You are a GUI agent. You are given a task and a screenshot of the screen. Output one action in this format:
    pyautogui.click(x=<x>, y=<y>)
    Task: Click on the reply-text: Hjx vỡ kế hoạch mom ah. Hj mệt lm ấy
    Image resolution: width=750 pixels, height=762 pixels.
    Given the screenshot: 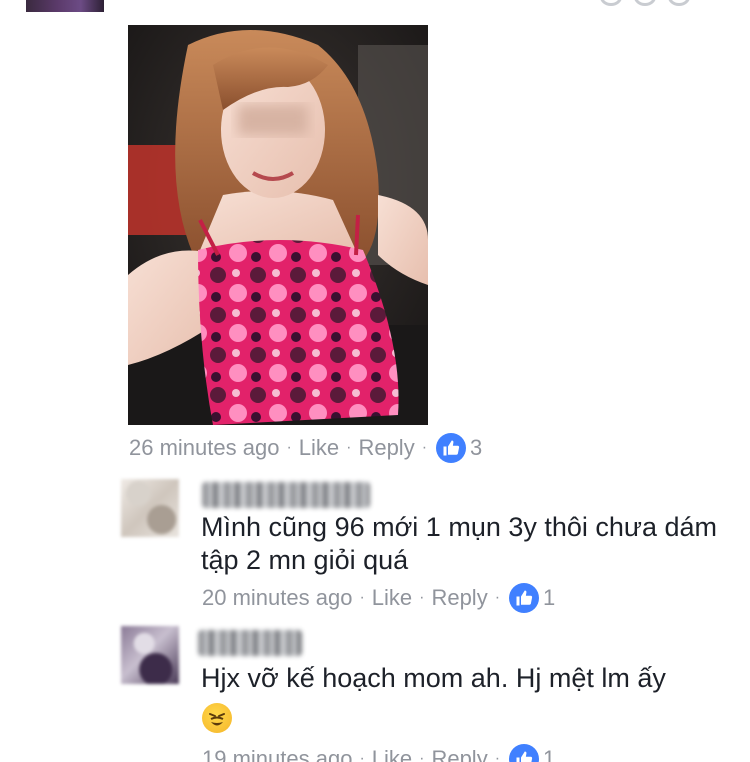 What is the action you would take?
    pyautogui.click(x=461, y=678)
    